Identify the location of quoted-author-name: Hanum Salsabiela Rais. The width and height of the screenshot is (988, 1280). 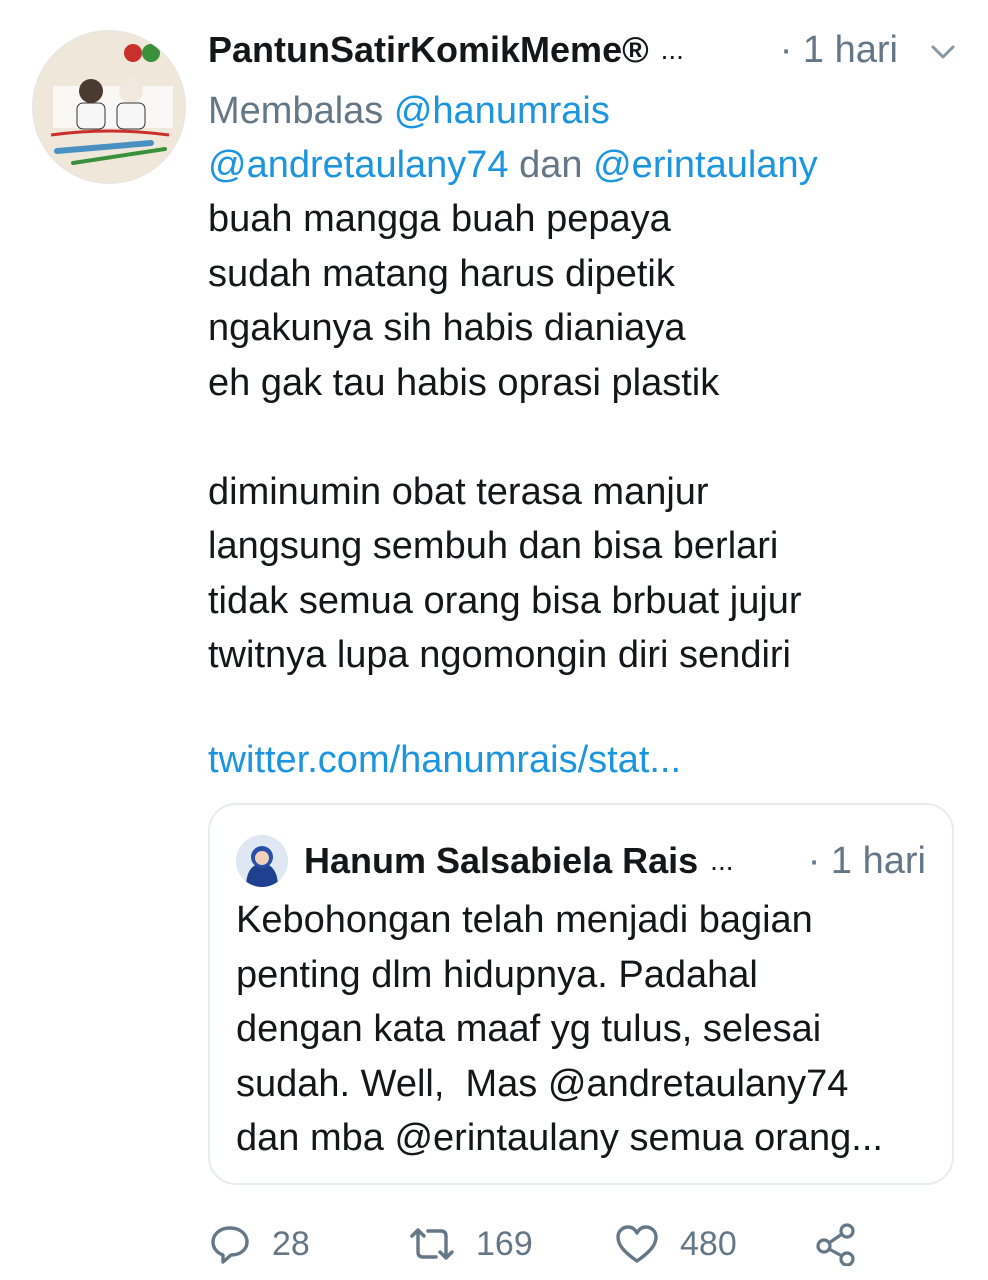
(501, 860).